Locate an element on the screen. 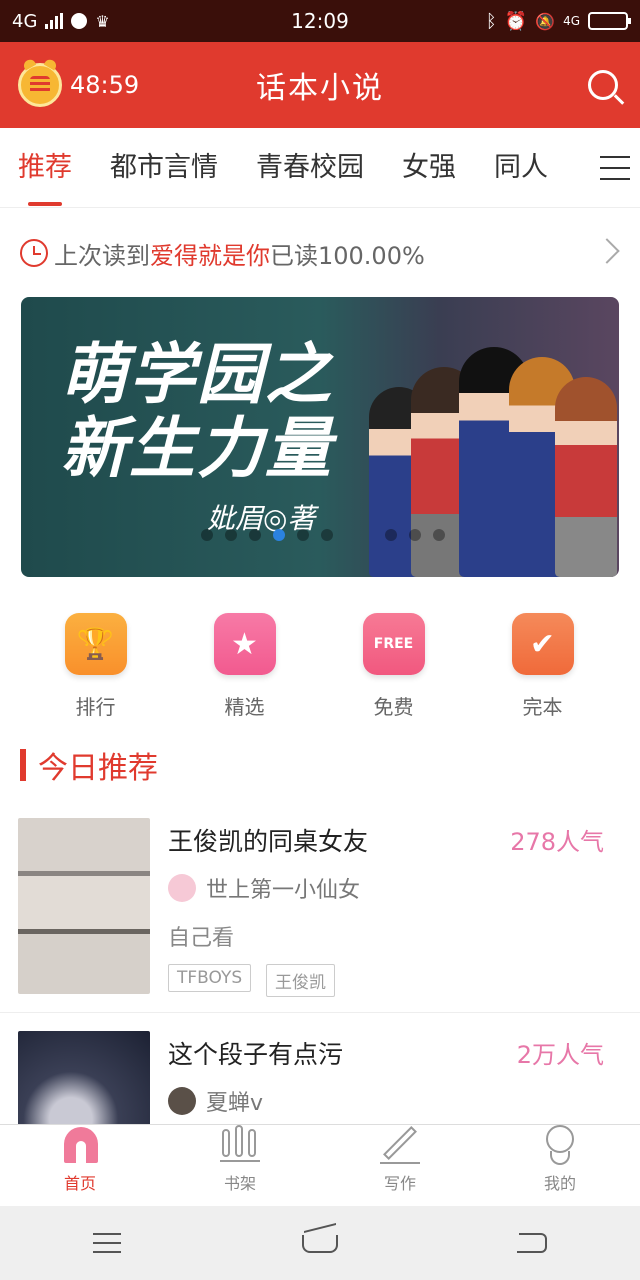 The height and width of the screenshot is (1280, 640). book-title: 王俊凯的同桌女友 is located at coordinates (268, 841).